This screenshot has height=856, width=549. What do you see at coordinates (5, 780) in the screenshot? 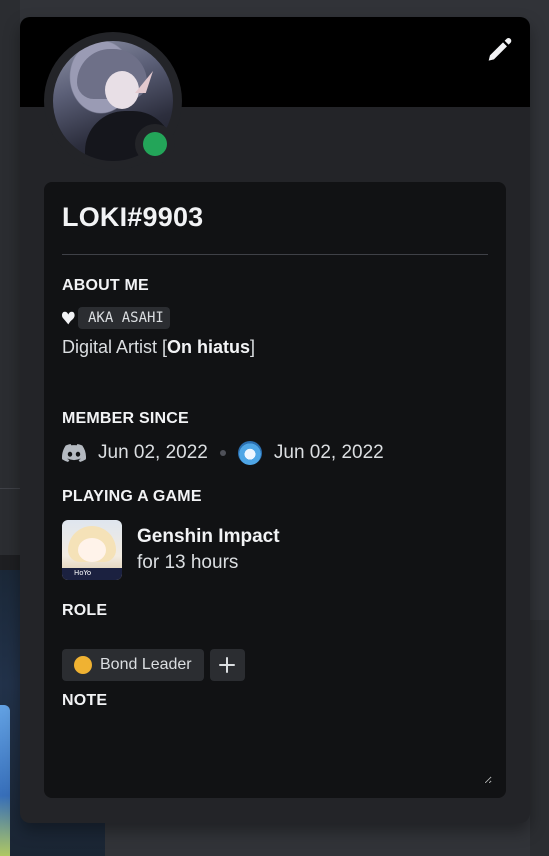
I see `background-glow` at bounding box center [5, 780].